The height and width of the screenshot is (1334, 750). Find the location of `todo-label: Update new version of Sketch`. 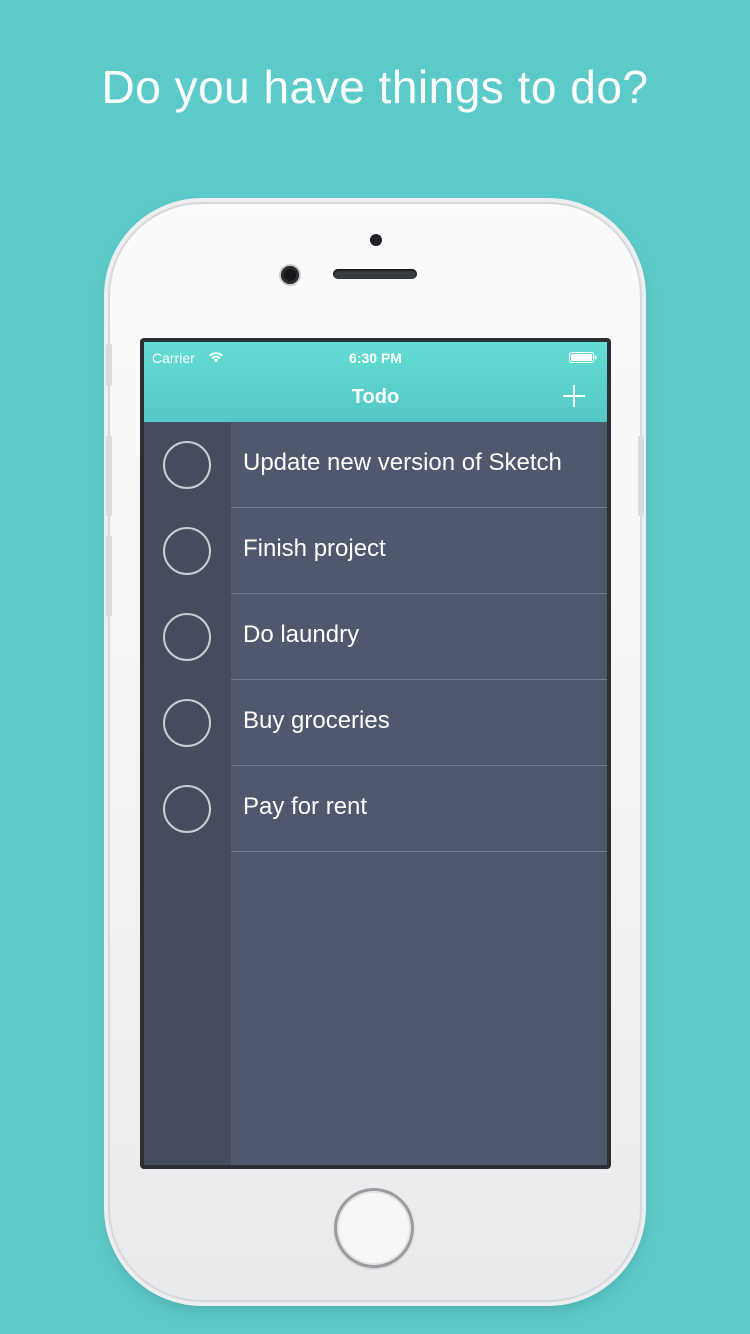

todo-label: Update new version of Sketch is located at coordinates (402, 462).